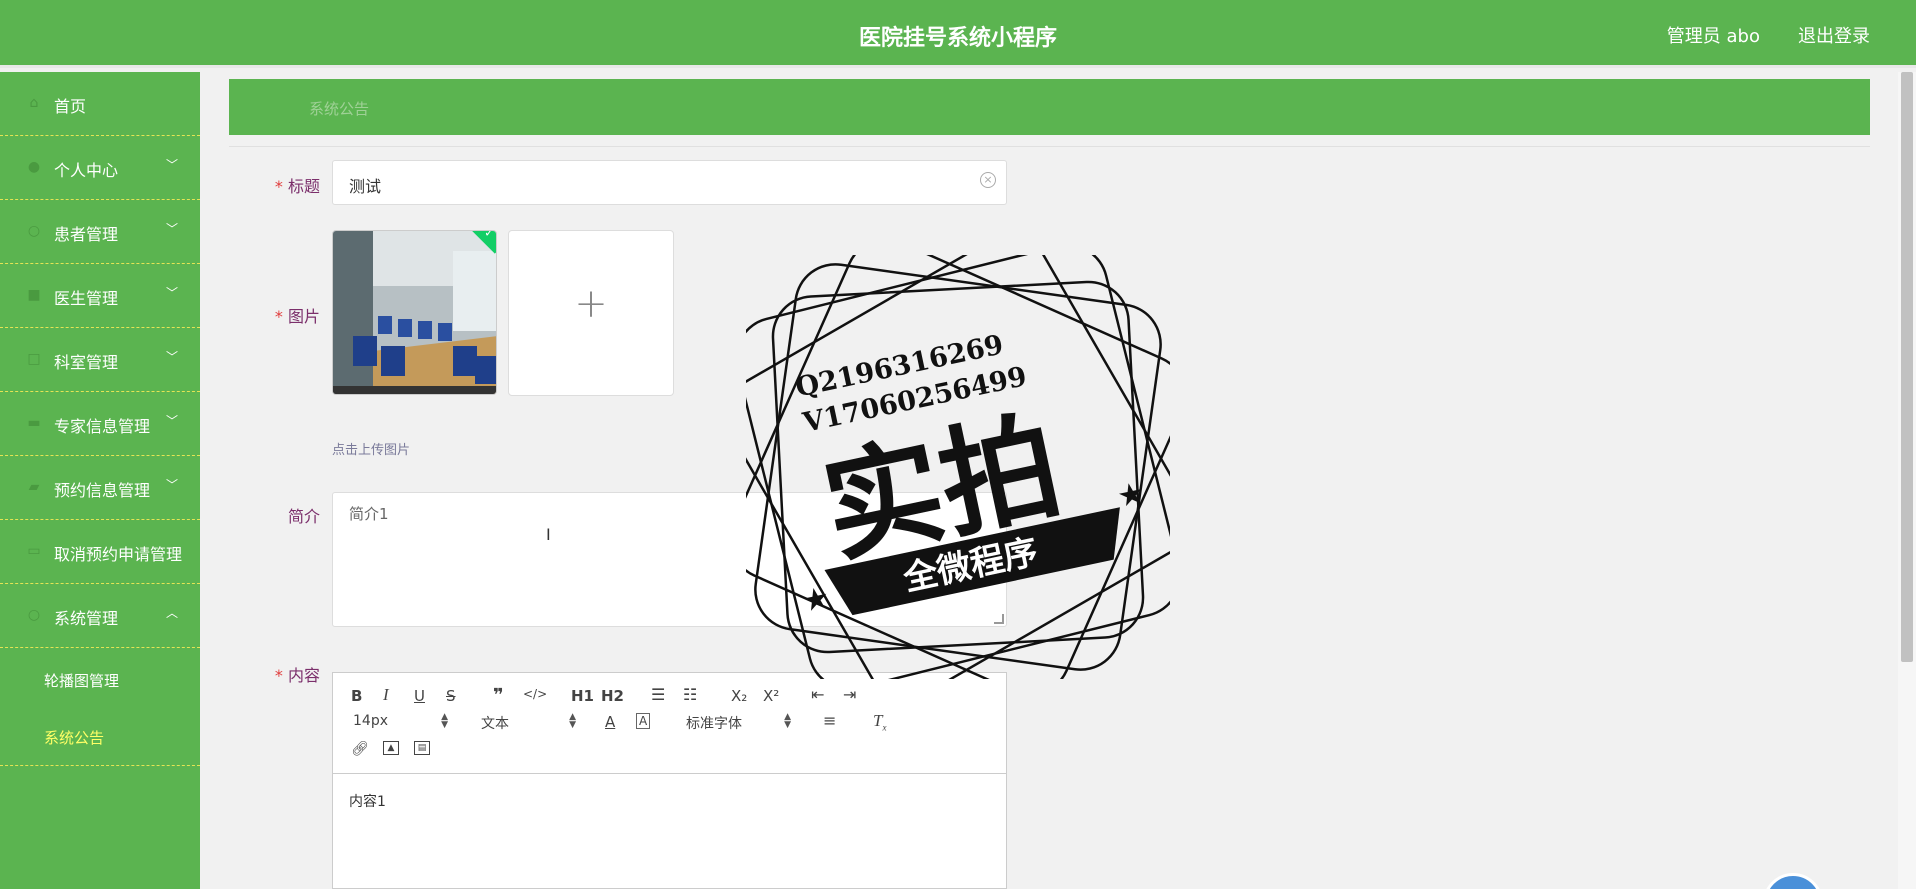  What do you see at coordinates (582, 696) in the screenshot?
I see `h1-button: H1` at bounding box center [582, 696].